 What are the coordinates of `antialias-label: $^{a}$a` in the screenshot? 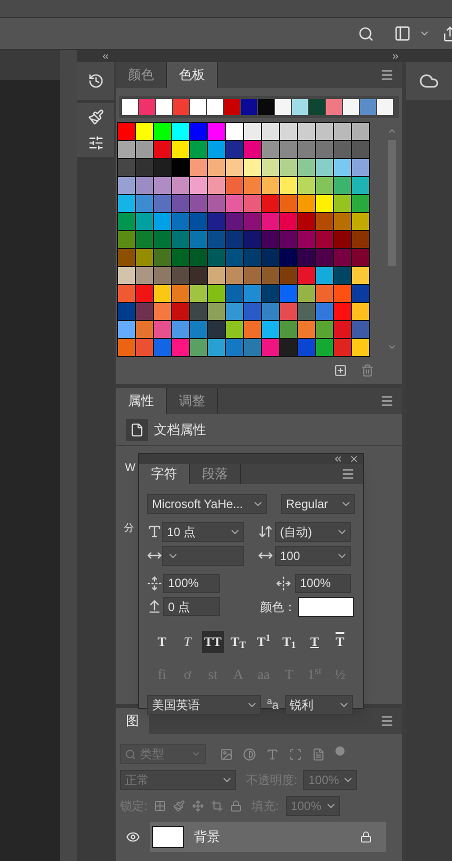 It's located at (273, 705).